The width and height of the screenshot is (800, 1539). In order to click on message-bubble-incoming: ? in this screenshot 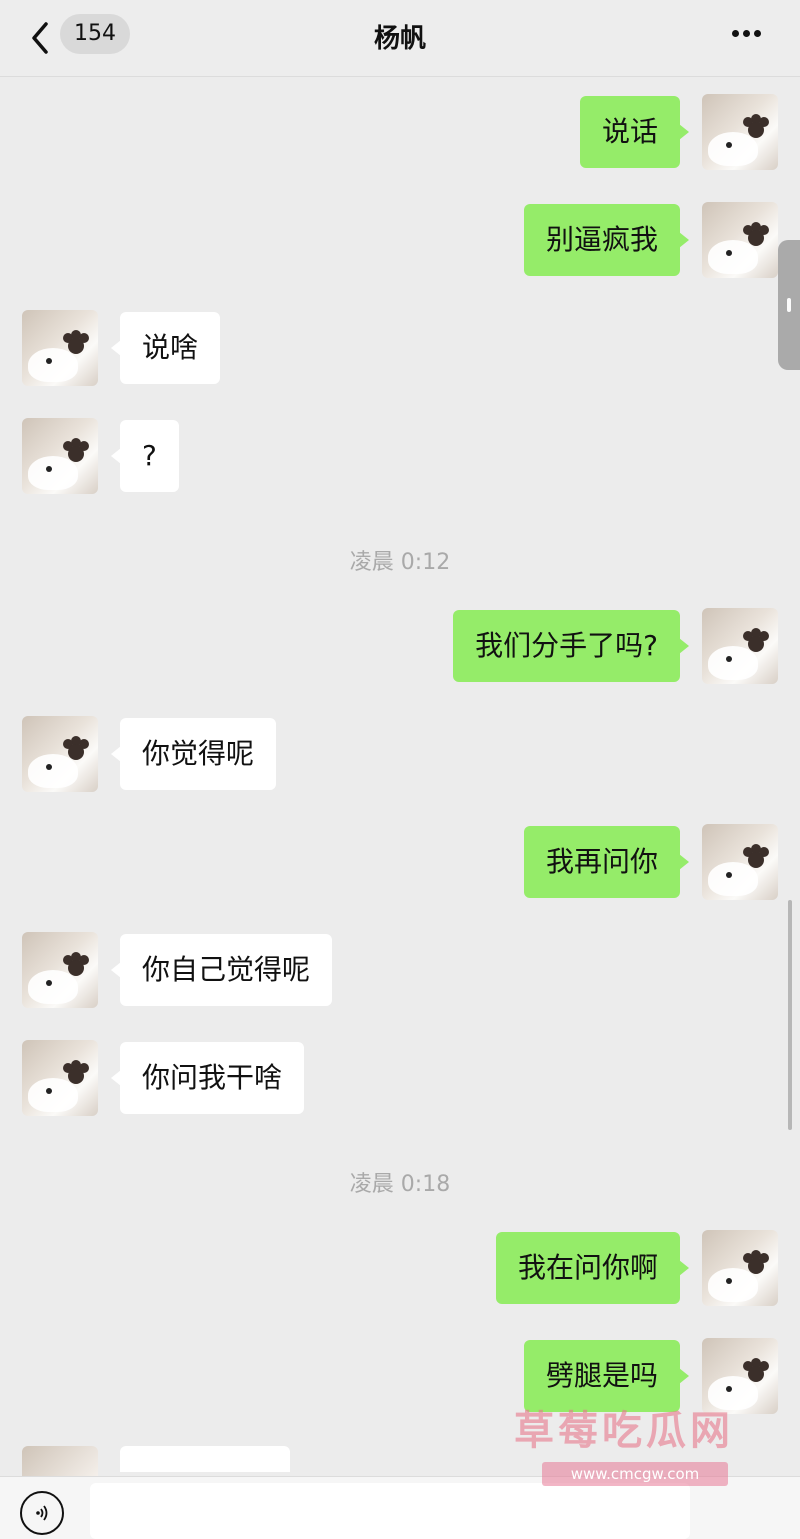, I will do `click(145, 456)`.